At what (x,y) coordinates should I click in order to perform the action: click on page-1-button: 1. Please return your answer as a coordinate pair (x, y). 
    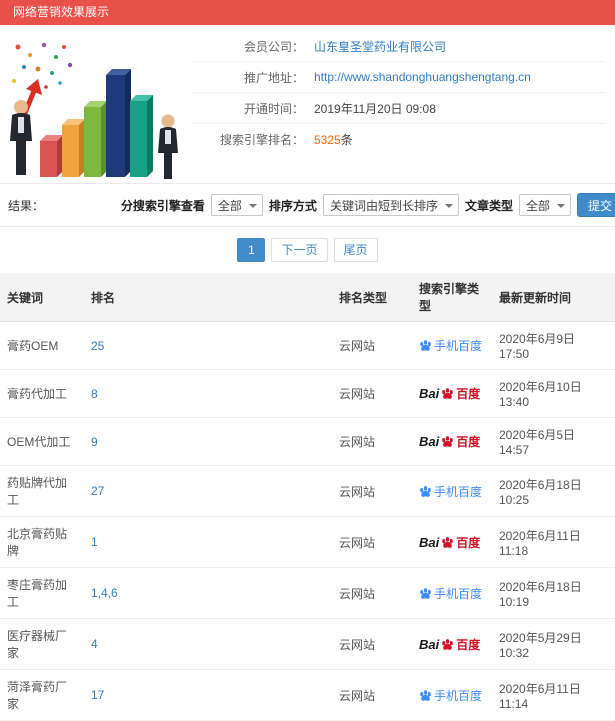
    Looking at the image, I should click on (251, 250).